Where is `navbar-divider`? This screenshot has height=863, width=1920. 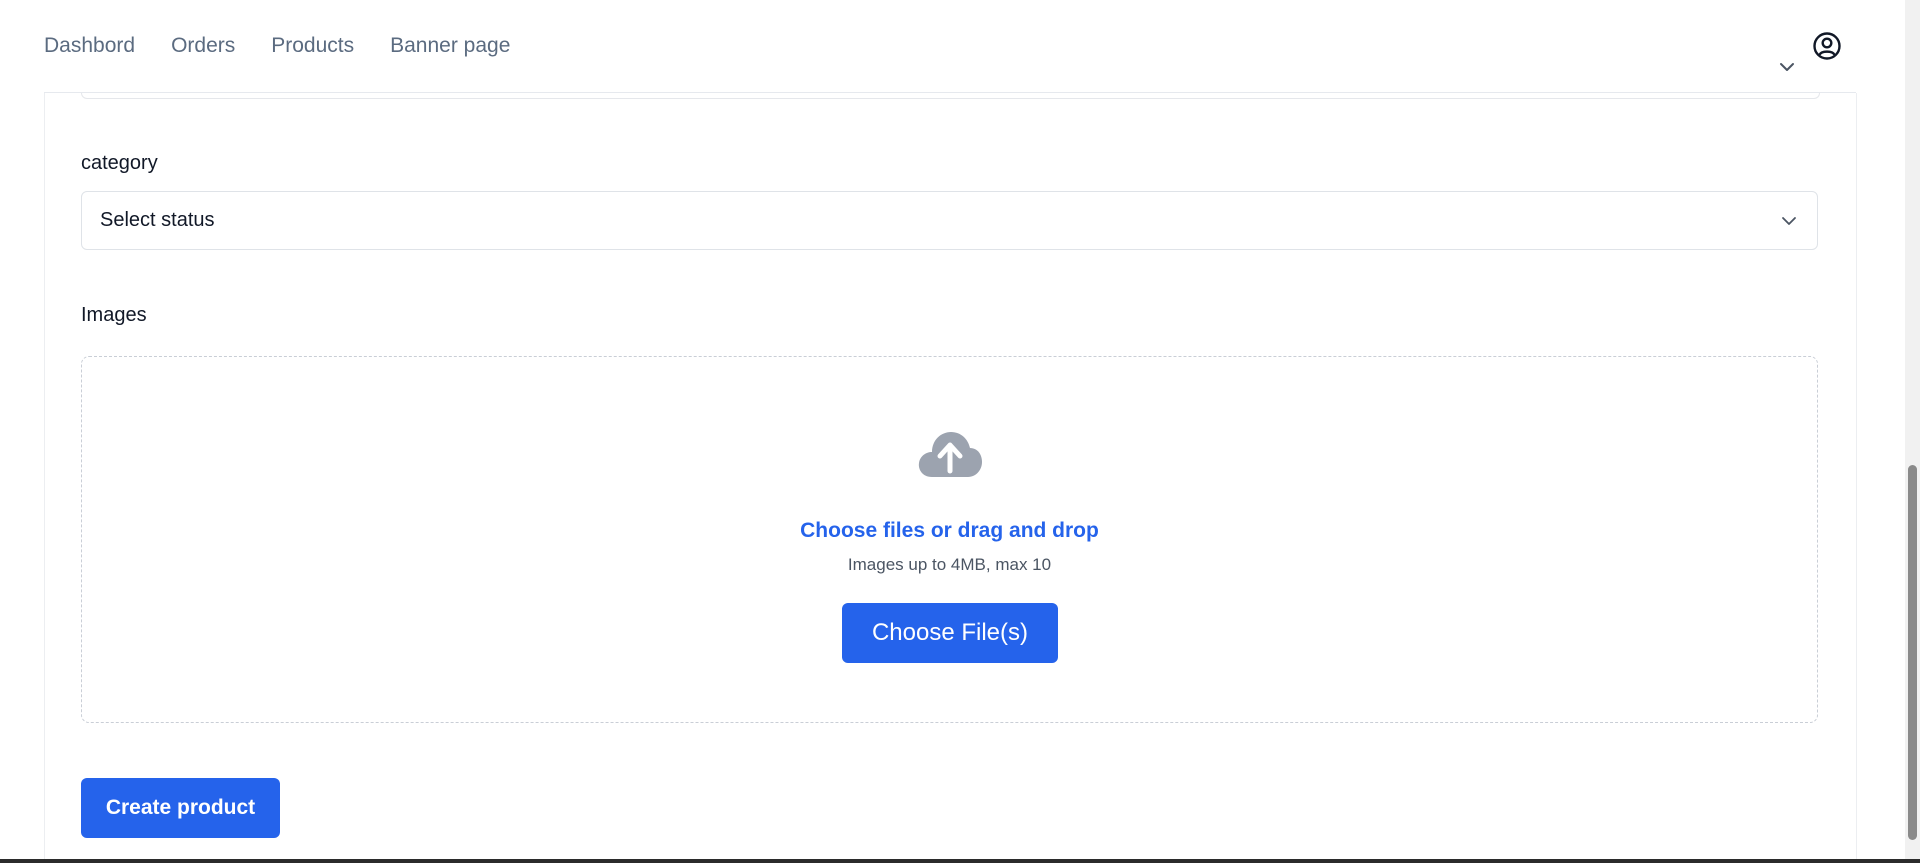
navbar-divider is located at coordinates (950, 92).